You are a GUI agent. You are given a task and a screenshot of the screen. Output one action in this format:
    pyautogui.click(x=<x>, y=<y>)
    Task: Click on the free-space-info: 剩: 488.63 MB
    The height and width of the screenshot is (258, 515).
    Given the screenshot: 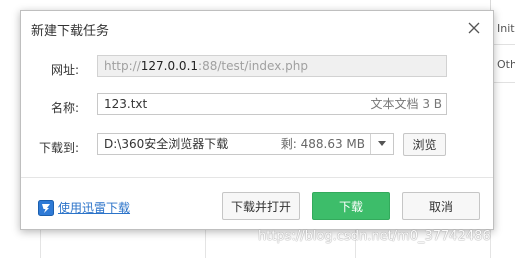 What is the action you would take?
    pyautogui.click(x=322, y=144)
    